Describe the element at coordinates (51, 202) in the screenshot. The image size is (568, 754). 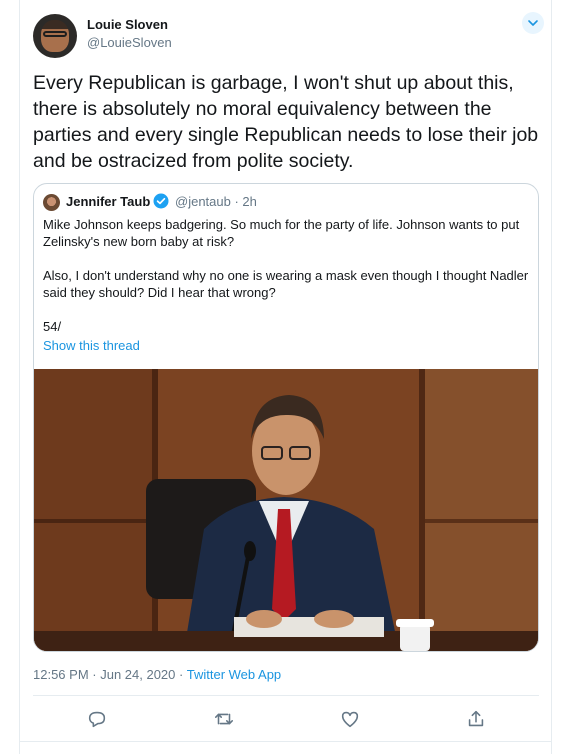
I see `quoted-author-avatar` at that location.